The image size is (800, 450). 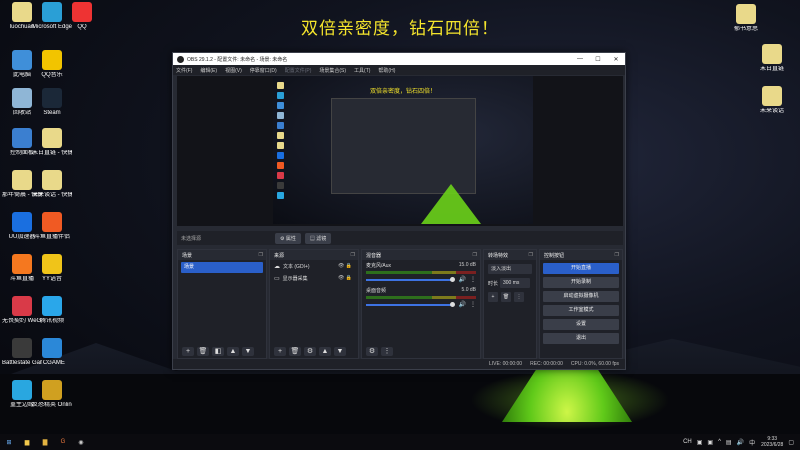 I want to click on menu-docks: 停靠窗口(D), so click(x=263, y=70).